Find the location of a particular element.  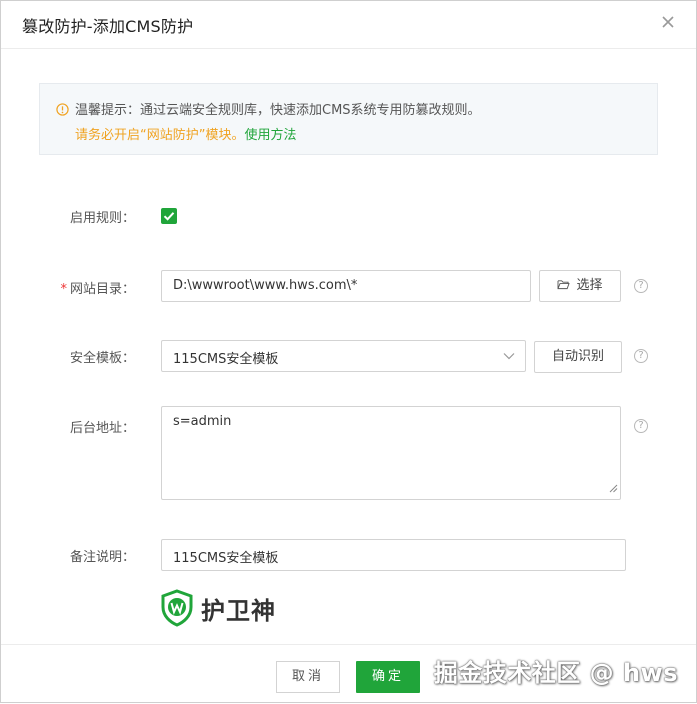

chevron-down-icon is located at coordinates (509, 357).